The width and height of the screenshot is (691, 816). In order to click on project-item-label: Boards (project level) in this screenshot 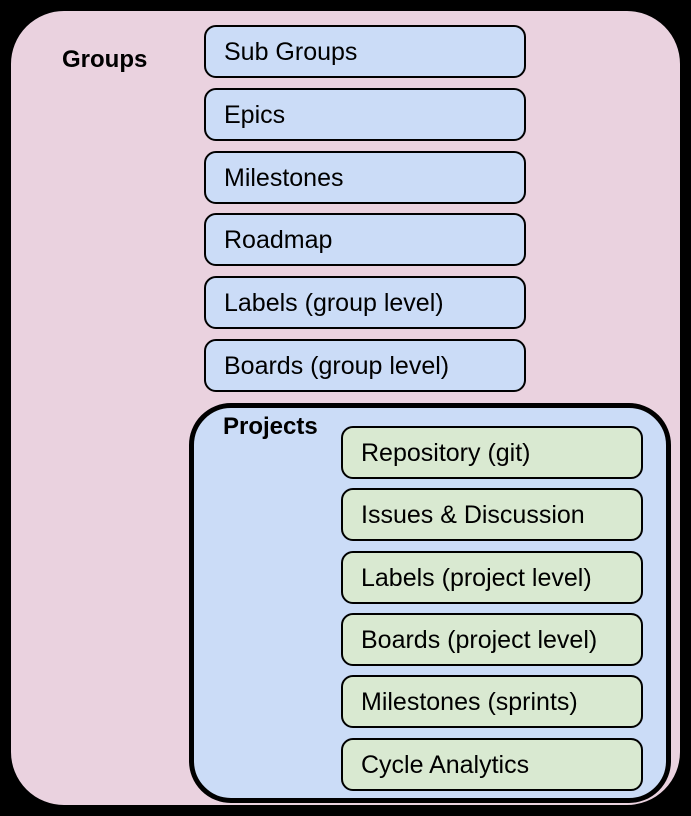, I will do `click(479, 639)`.